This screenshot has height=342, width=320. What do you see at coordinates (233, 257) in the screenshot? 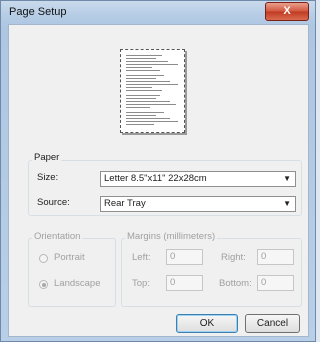
I see `margin-right-label: Right:` at bounding box center [233, 257].